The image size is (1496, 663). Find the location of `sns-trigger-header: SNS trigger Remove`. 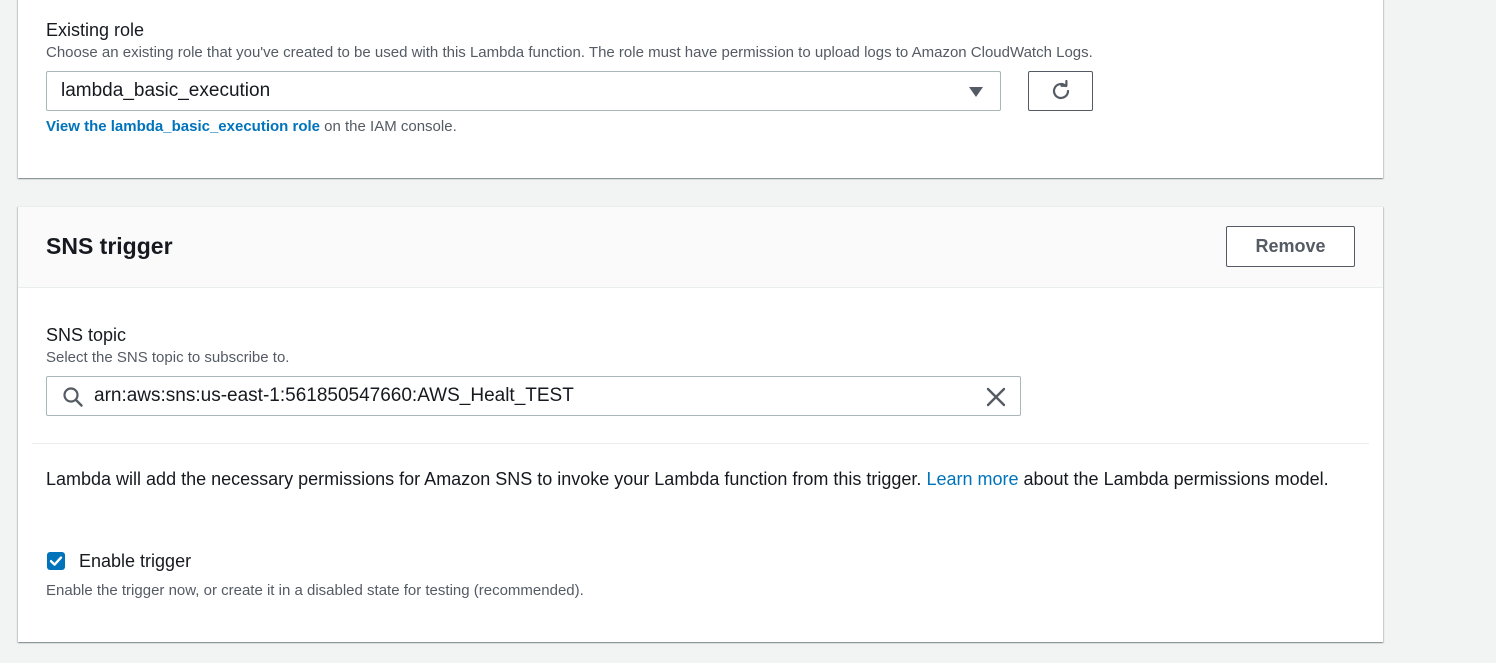

sns-trigger-header: SNS trigger Remove is located at coordinates (700, 247).